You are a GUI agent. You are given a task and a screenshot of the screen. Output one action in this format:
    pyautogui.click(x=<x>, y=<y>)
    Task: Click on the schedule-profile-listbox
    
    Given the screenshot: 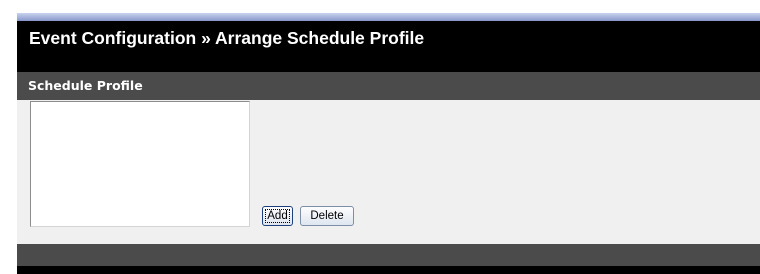 What is the action you would take?
    pyautogui.click(x=140, y=164)
    